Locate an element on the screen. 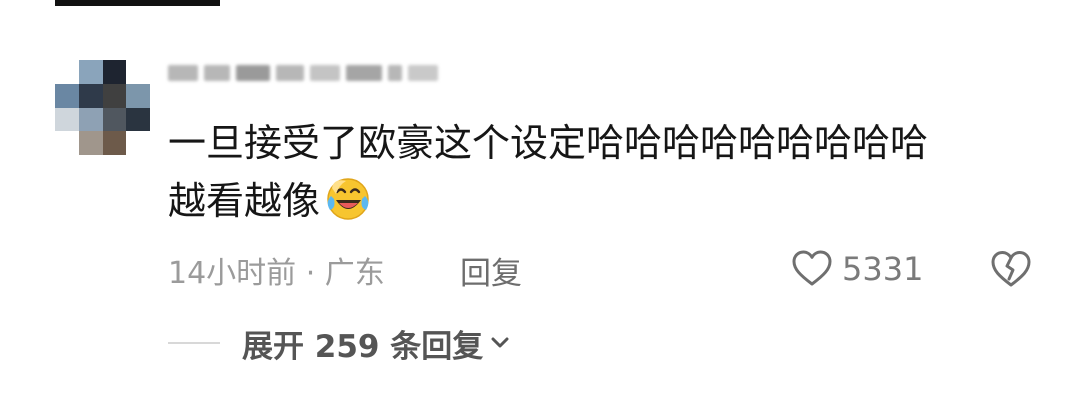  like-count: 5331 is located at coordinates (883, 269).